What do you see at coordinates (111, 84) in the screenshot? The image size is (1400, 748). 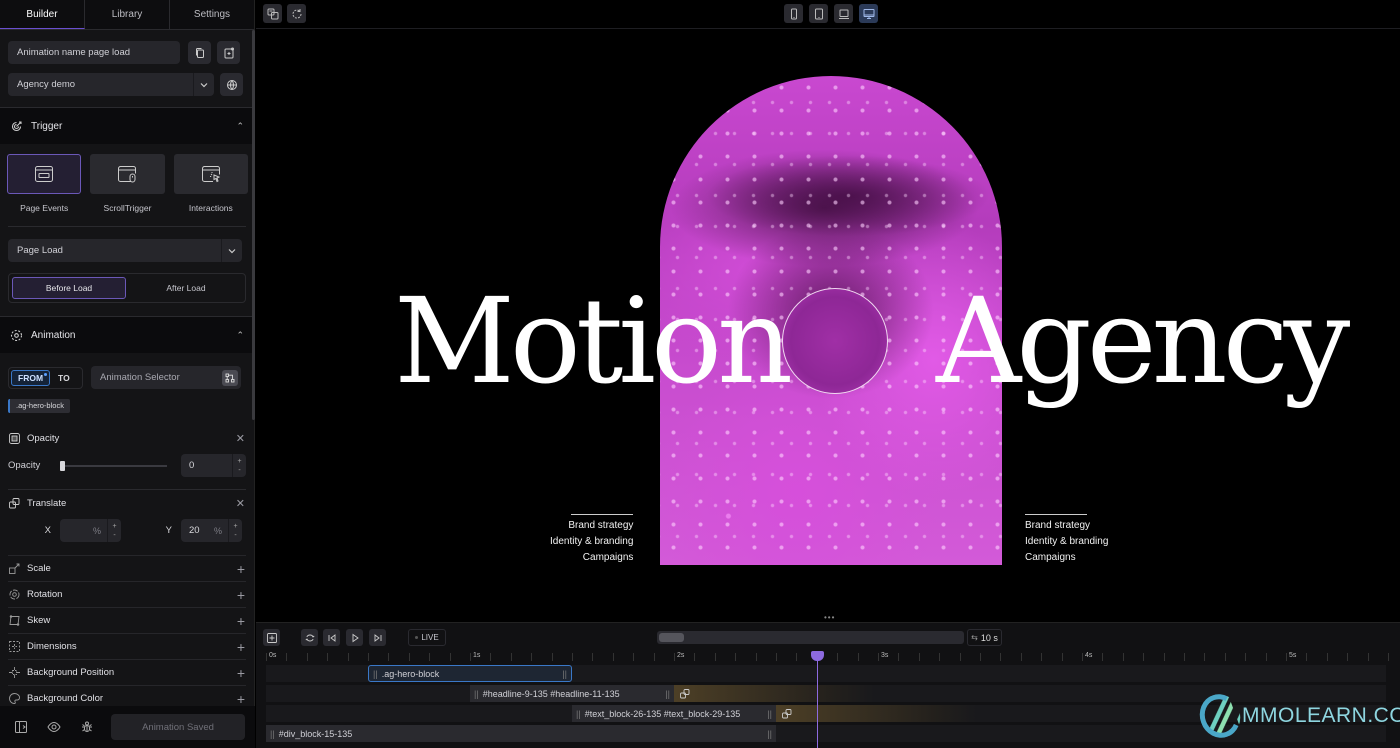 I see `project-select: Agency demo` at bounding box center [111, 84].